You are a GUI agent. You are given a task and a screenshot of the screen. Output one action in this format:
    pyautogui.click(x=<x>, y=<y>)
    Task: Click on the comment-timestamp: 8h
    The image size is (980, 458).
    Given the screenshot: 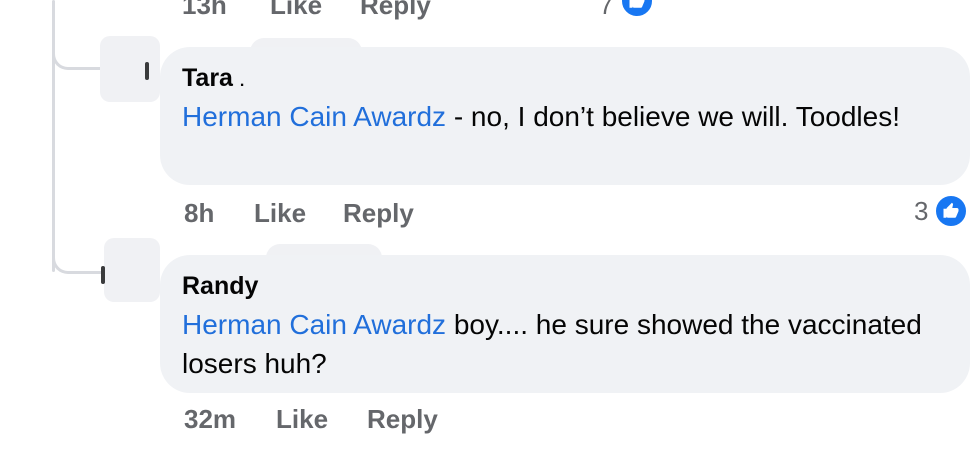 What is the action you would take?
    pyautogui.click(x=199, y=213)
    